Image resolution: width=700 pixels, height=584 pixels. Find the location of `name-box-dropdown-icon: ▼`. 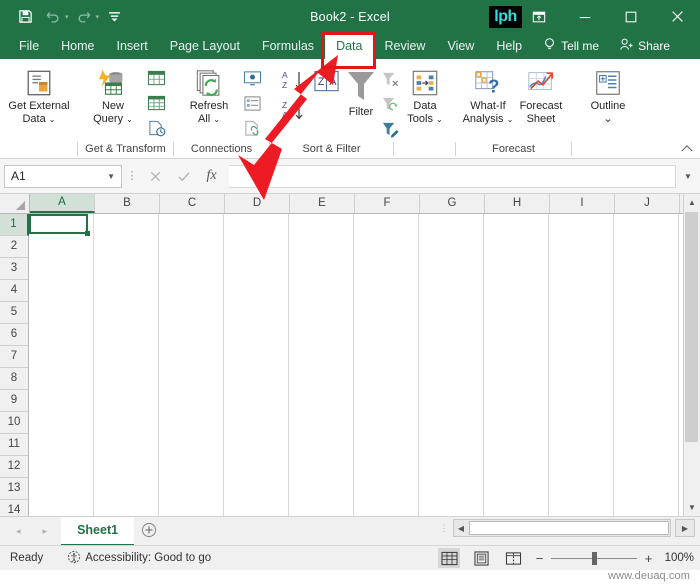

name-box-dropdown-icon: ▼ is located at coordinates (111, 176).